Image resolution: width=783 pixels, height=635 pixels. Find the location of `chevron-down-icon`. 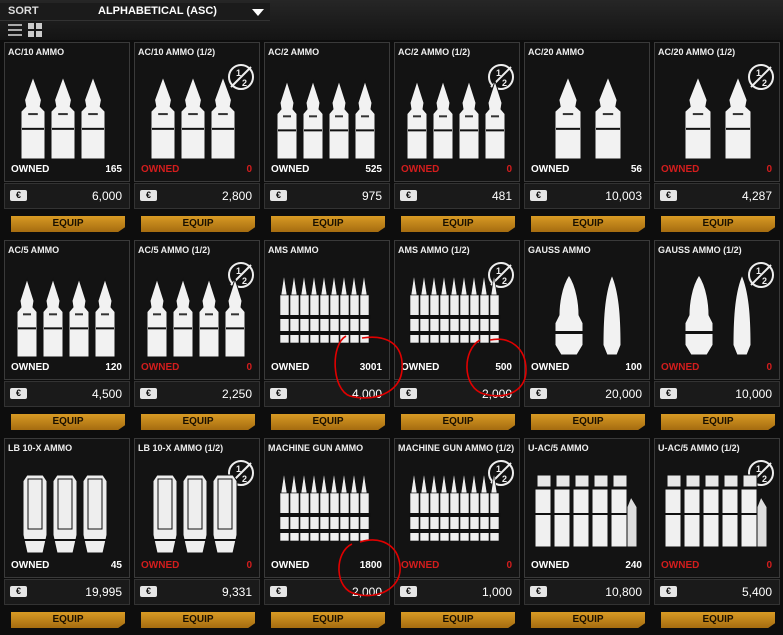

chevron-down-icon is located at coordinates (258, 12).